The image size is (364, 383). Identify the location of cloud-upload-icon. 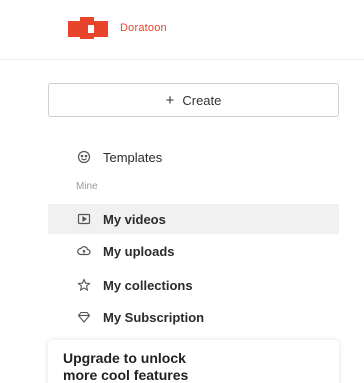
(84, 251).